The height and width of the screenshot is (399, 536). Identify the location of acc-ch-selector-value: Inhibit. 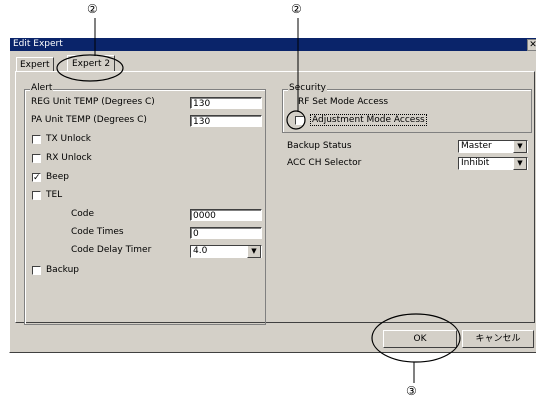
(475, 163).